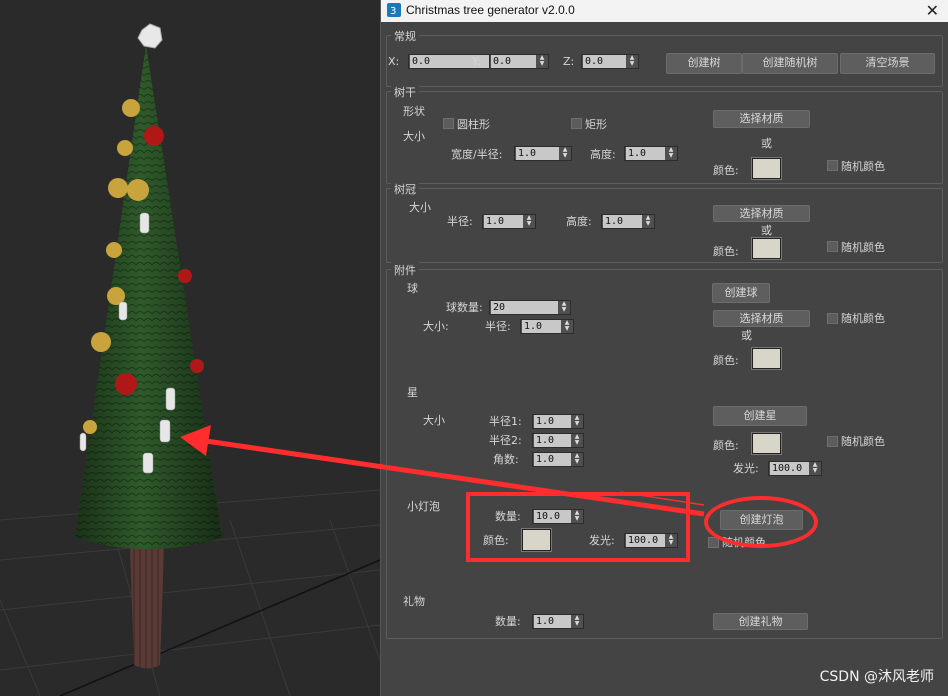 Image resolution: width=948 pixels, height=696 pixels. I want to click on watermark: CSDN @沐风老师, so click(876, 677).